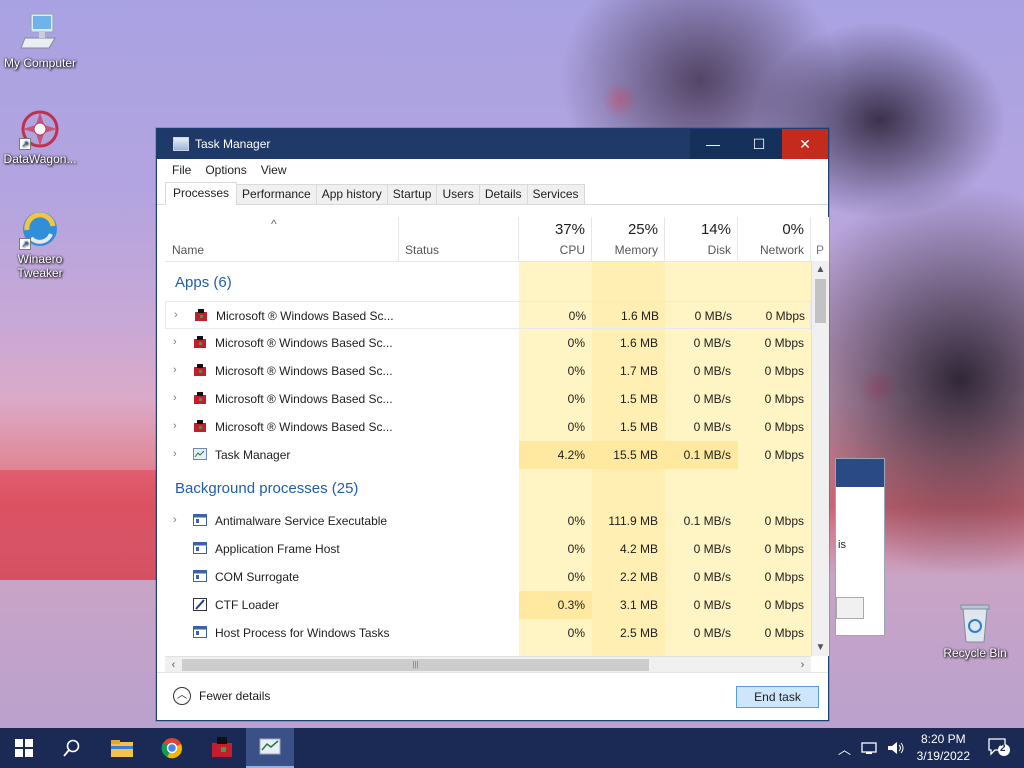  I want to click on taskbar-chrome, so click(172, 748).